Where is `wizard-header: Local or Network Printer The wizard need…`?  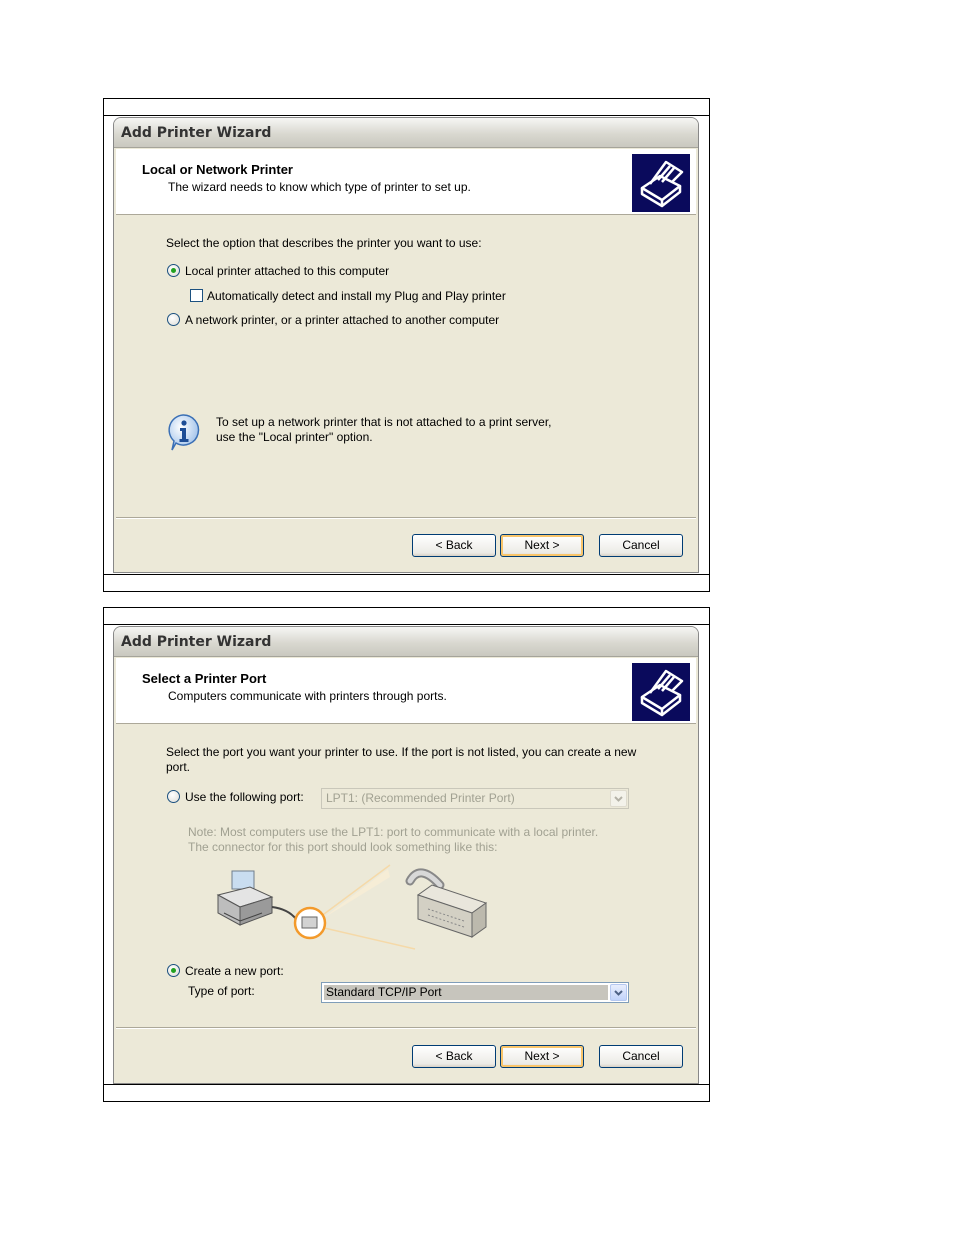
wizard-header: Local or Network Printer The wizard need… is located at coordinates (406, 182).